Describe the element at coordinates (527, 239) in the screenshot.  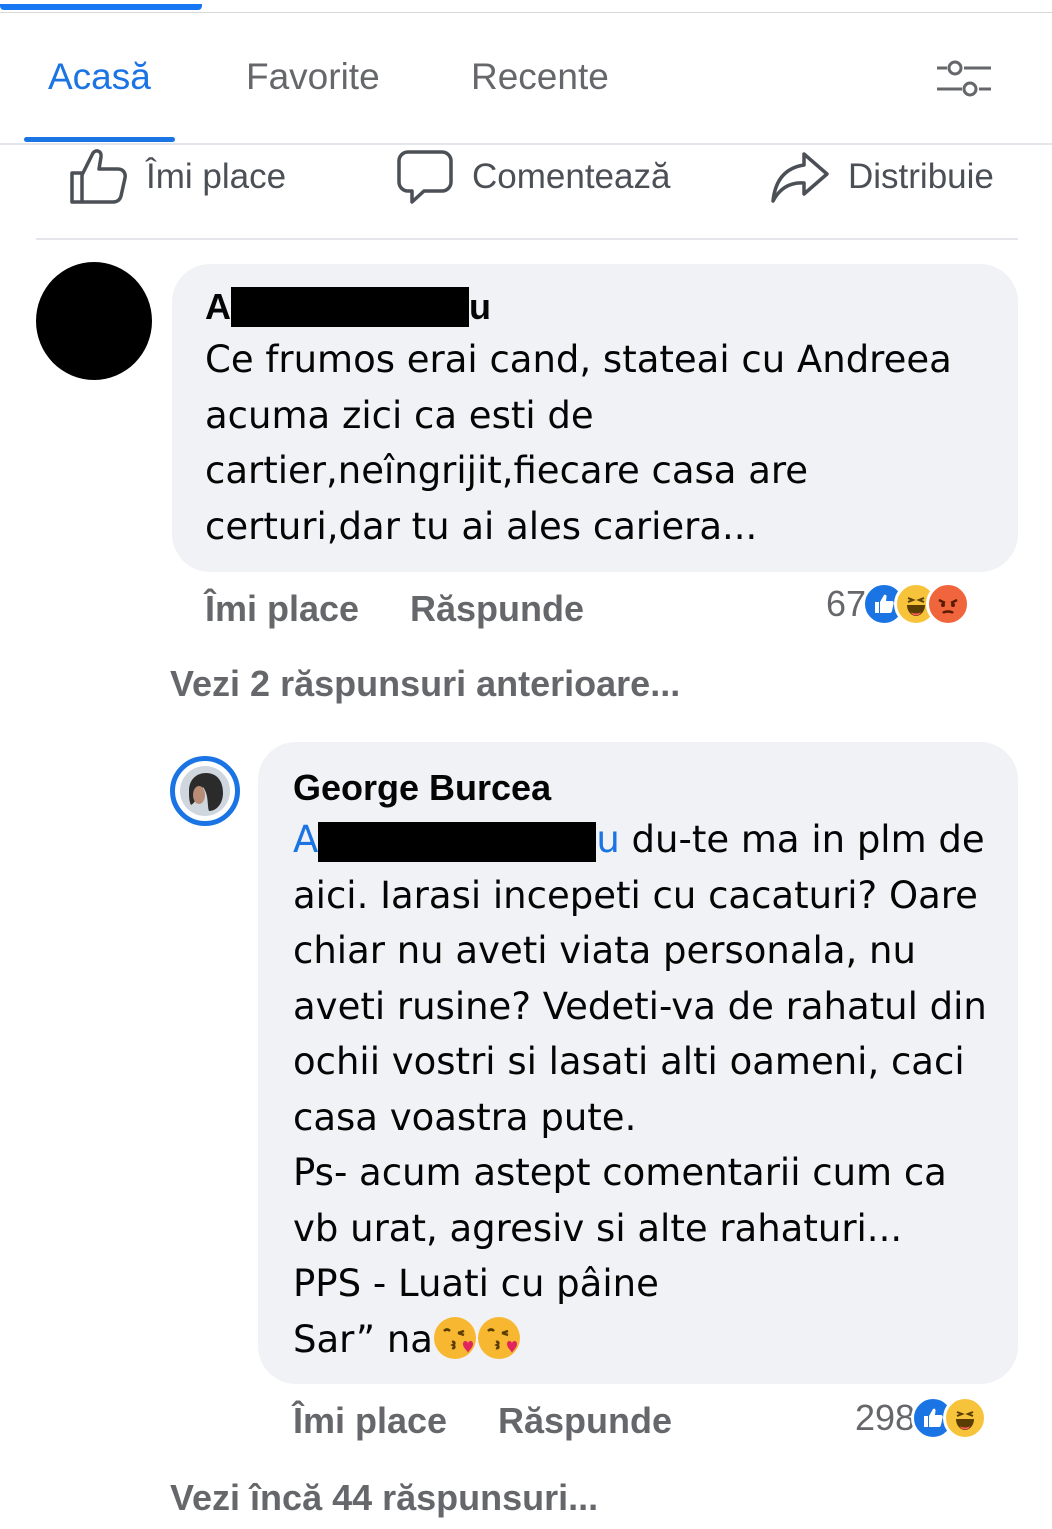
I see `post-divider` at that location.